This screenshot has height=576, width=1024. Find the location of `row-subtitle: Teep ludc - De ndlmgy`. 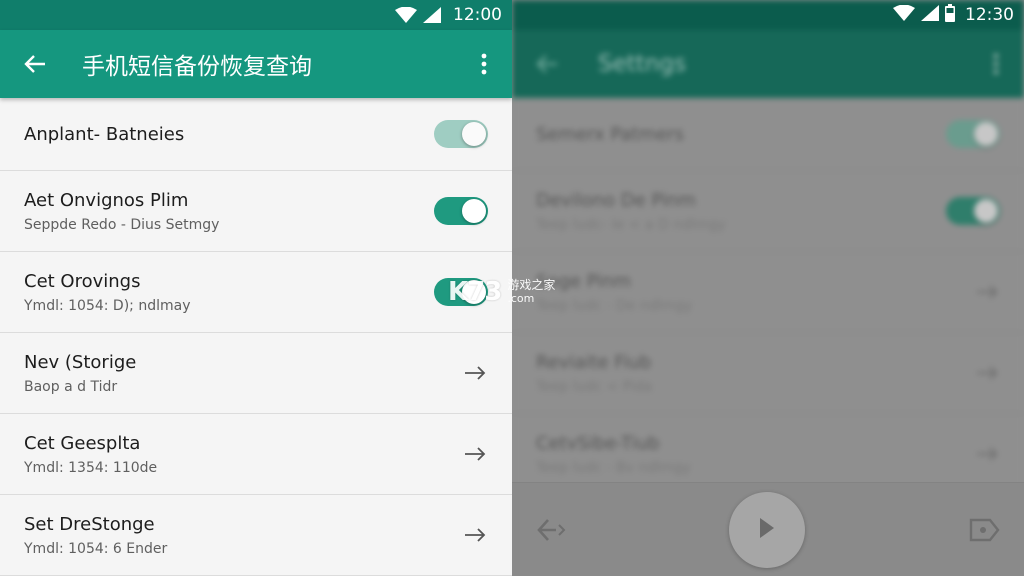

row-subtitle: Teep ludc - De ndlmgy is located at coordinates (614, 305).